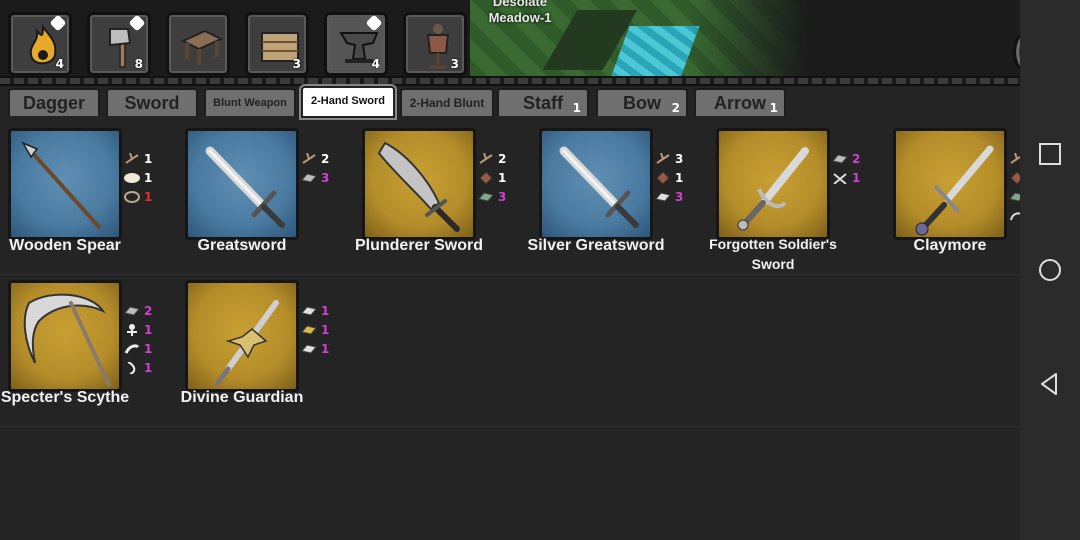 Image resolution: width=1080 pixels, height=540 pixels. I want to click on item-name: Forgotten Soldier's Sword, so click(773, 254).